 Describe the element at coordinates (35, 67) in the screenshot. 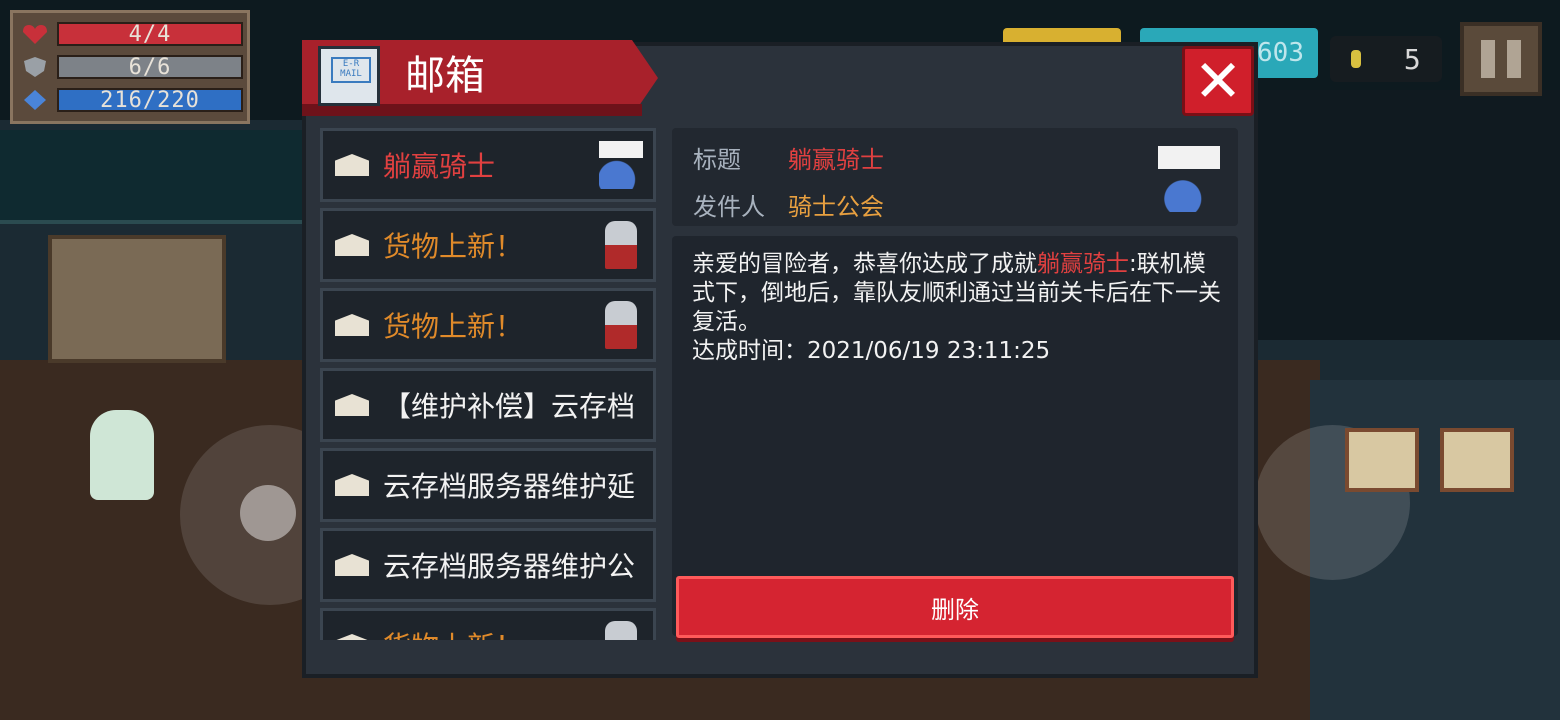

I see `shield-icon` at that location.